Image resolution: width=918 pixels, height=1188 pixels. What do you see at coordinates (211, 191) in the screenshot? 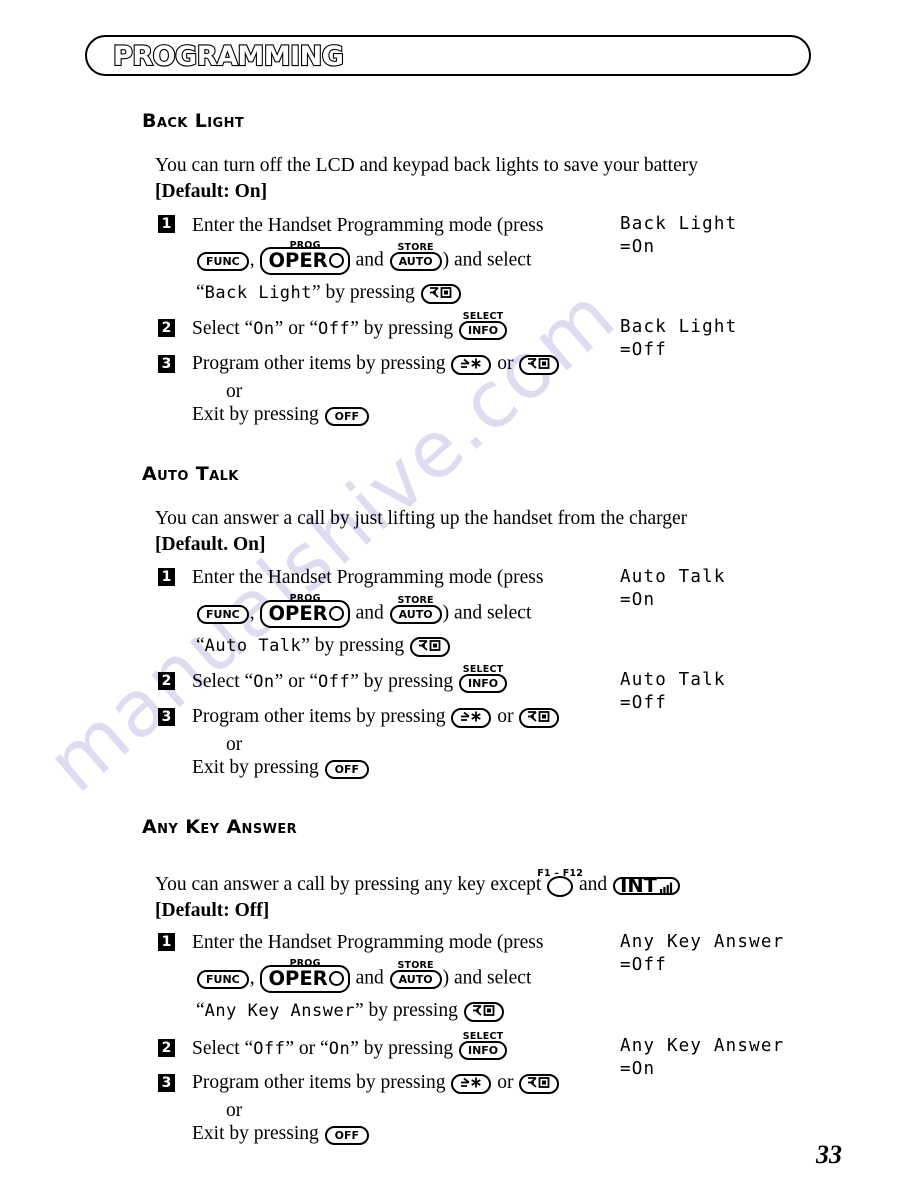
I see `back-light-intro-line2: [Default: On]` at bounding box center [211, 191].